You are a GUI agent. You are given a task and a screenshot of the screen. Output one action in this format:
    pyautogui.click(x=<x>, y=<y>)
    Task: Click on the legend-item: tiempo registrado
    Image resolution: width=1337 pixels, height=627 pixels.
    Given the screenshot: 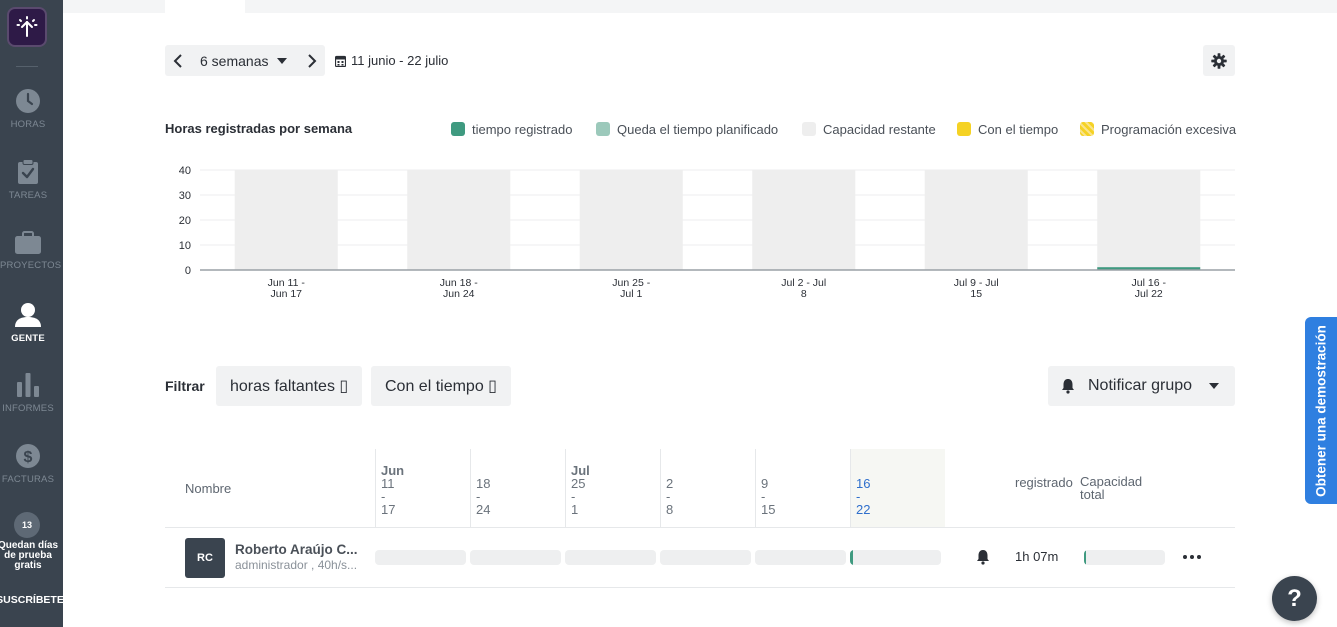 What is the action you would take?
    pyautogui.click(x=511, y=129)
    